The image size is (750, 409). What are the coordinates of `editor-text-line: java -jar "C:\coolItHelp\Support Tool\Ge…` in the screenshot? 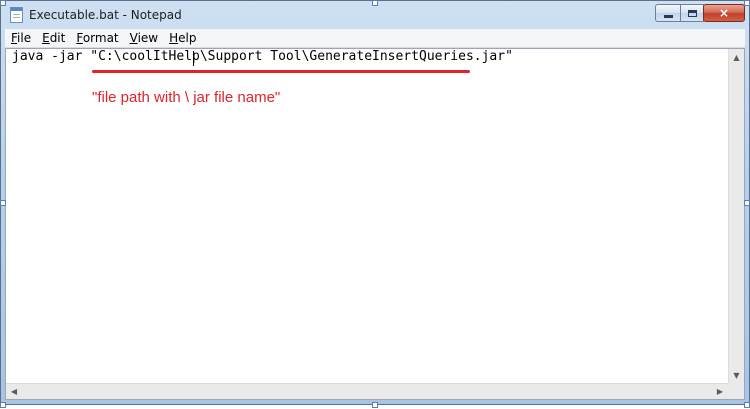 It's located at (262, 56).